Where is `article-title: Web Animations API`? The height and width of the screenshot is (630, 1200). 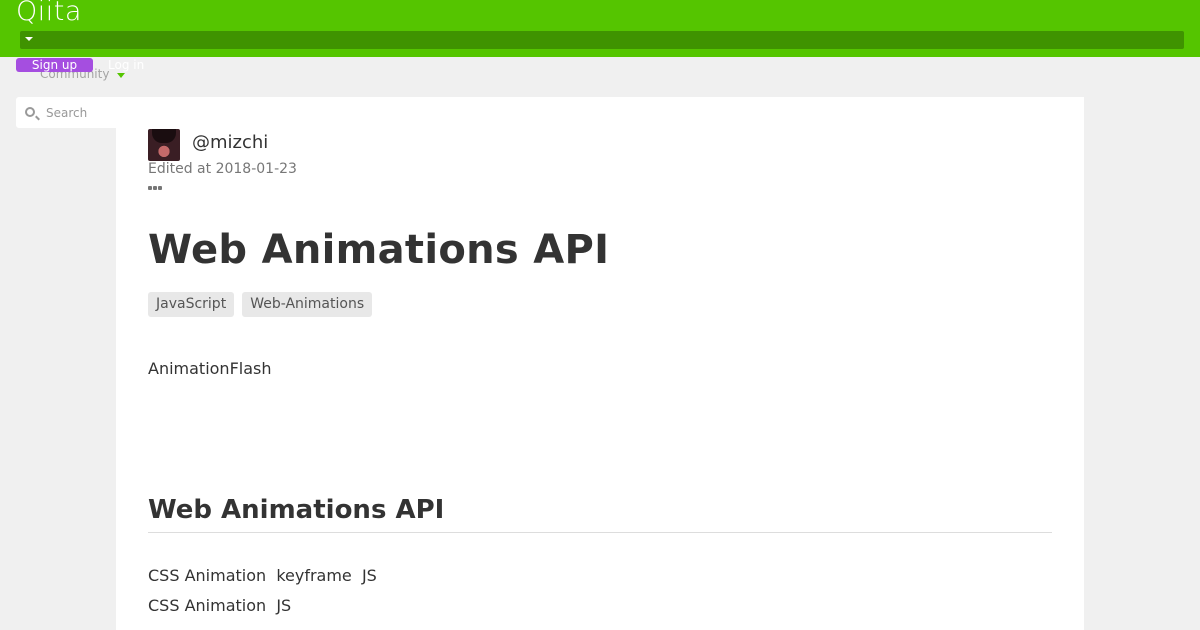 article-title: Web Animations API is located at coordinates (379, 250).